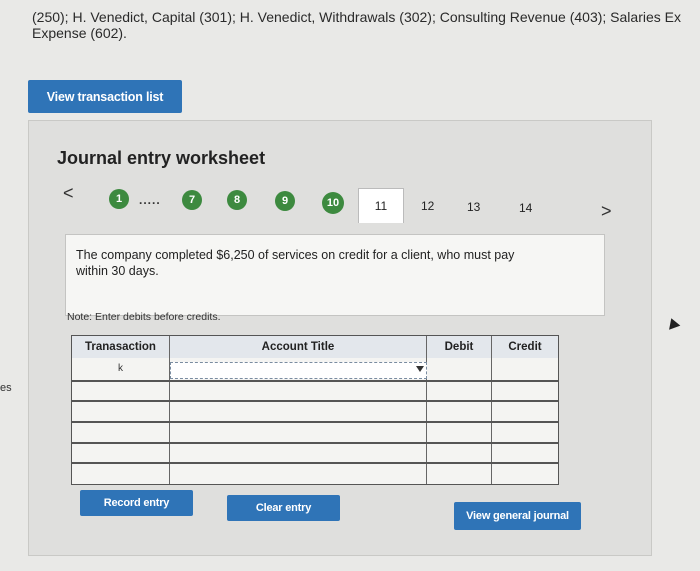 The image size is (700, 571). I want to click on step-10-button: 10, so click(333, 203).